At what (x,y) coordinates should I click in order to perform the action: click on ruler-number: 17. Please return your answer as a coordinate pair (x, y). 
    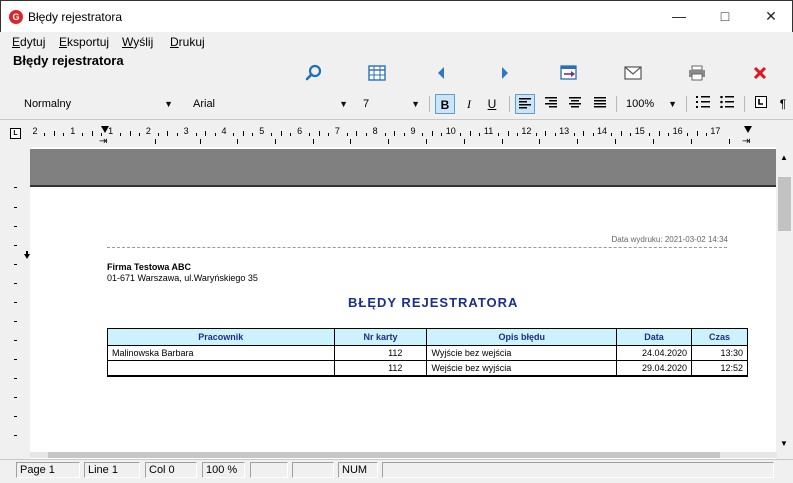
    Looking at the image, I should click on (715, 131).